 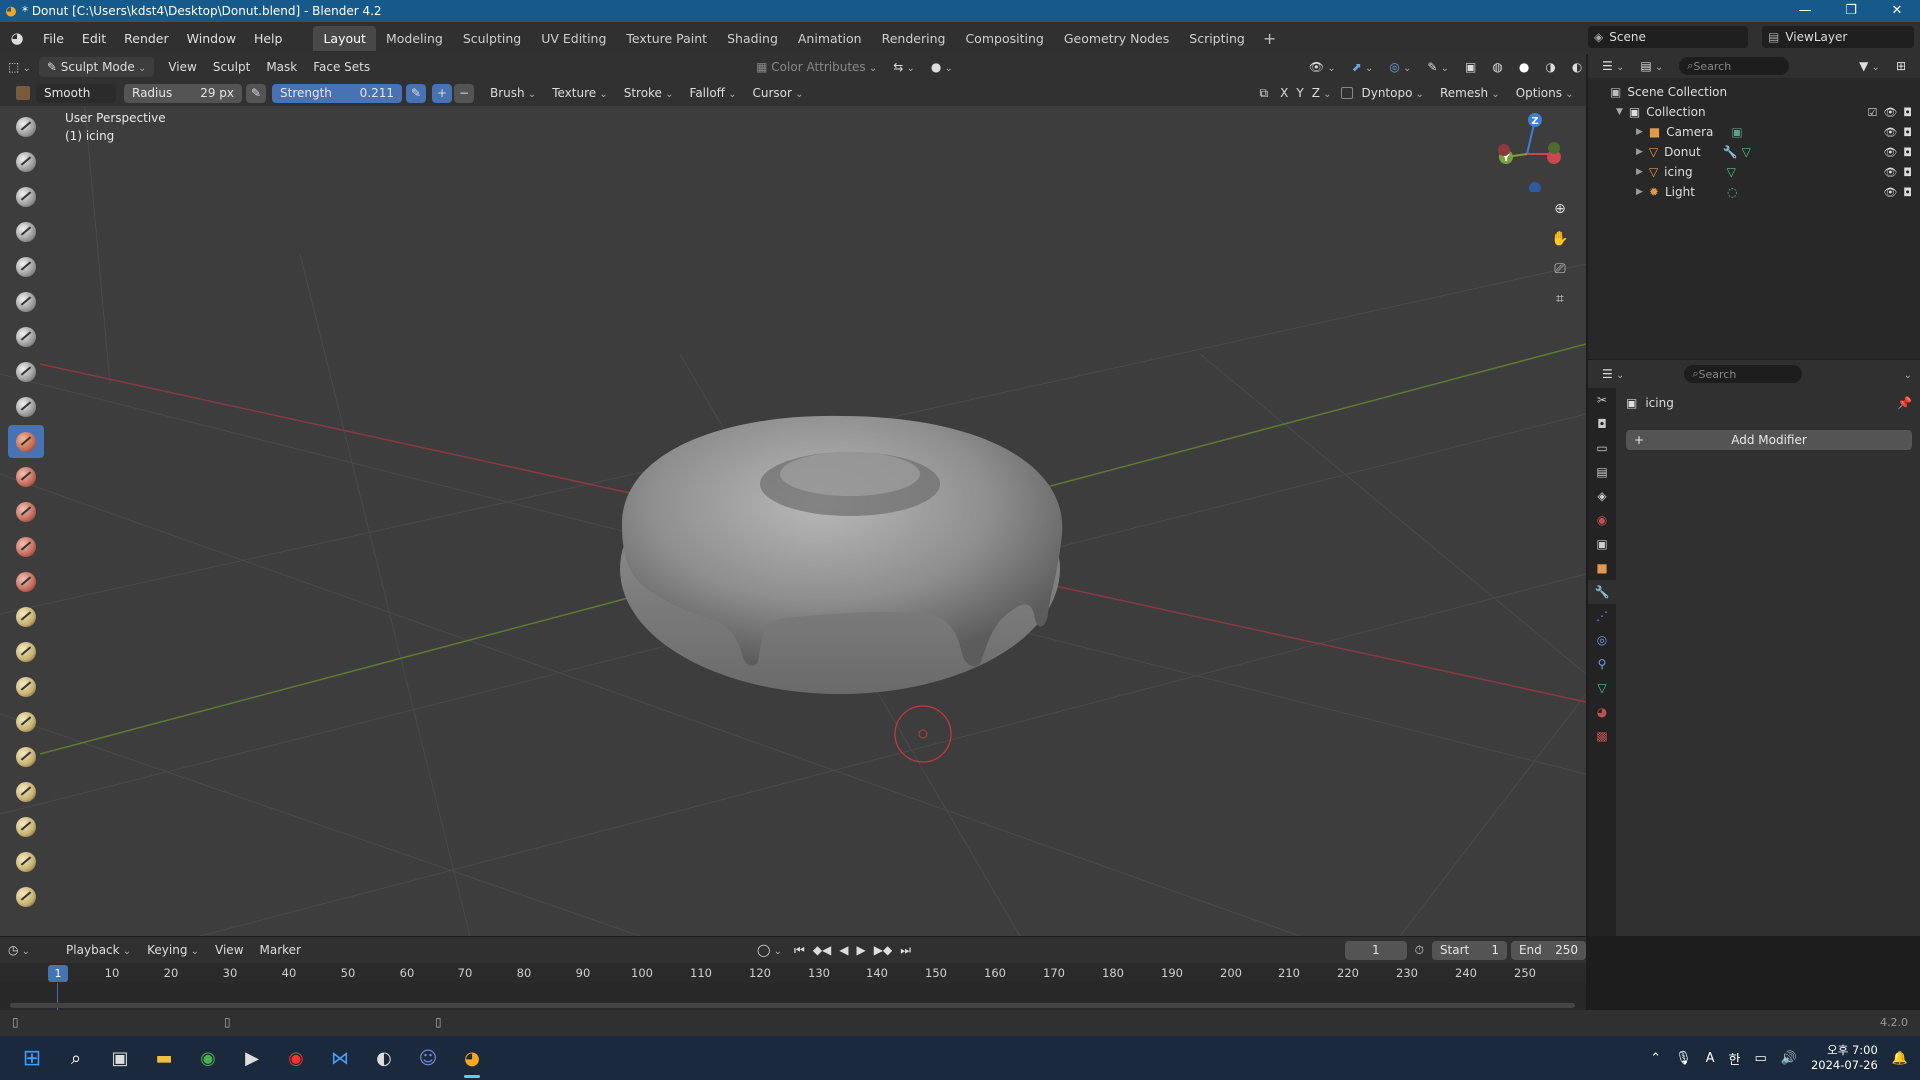 What do you see at coordinates (26, 266) in the screenshot?
I see `tool-clay-thumb` at bounding box center [26, 266].